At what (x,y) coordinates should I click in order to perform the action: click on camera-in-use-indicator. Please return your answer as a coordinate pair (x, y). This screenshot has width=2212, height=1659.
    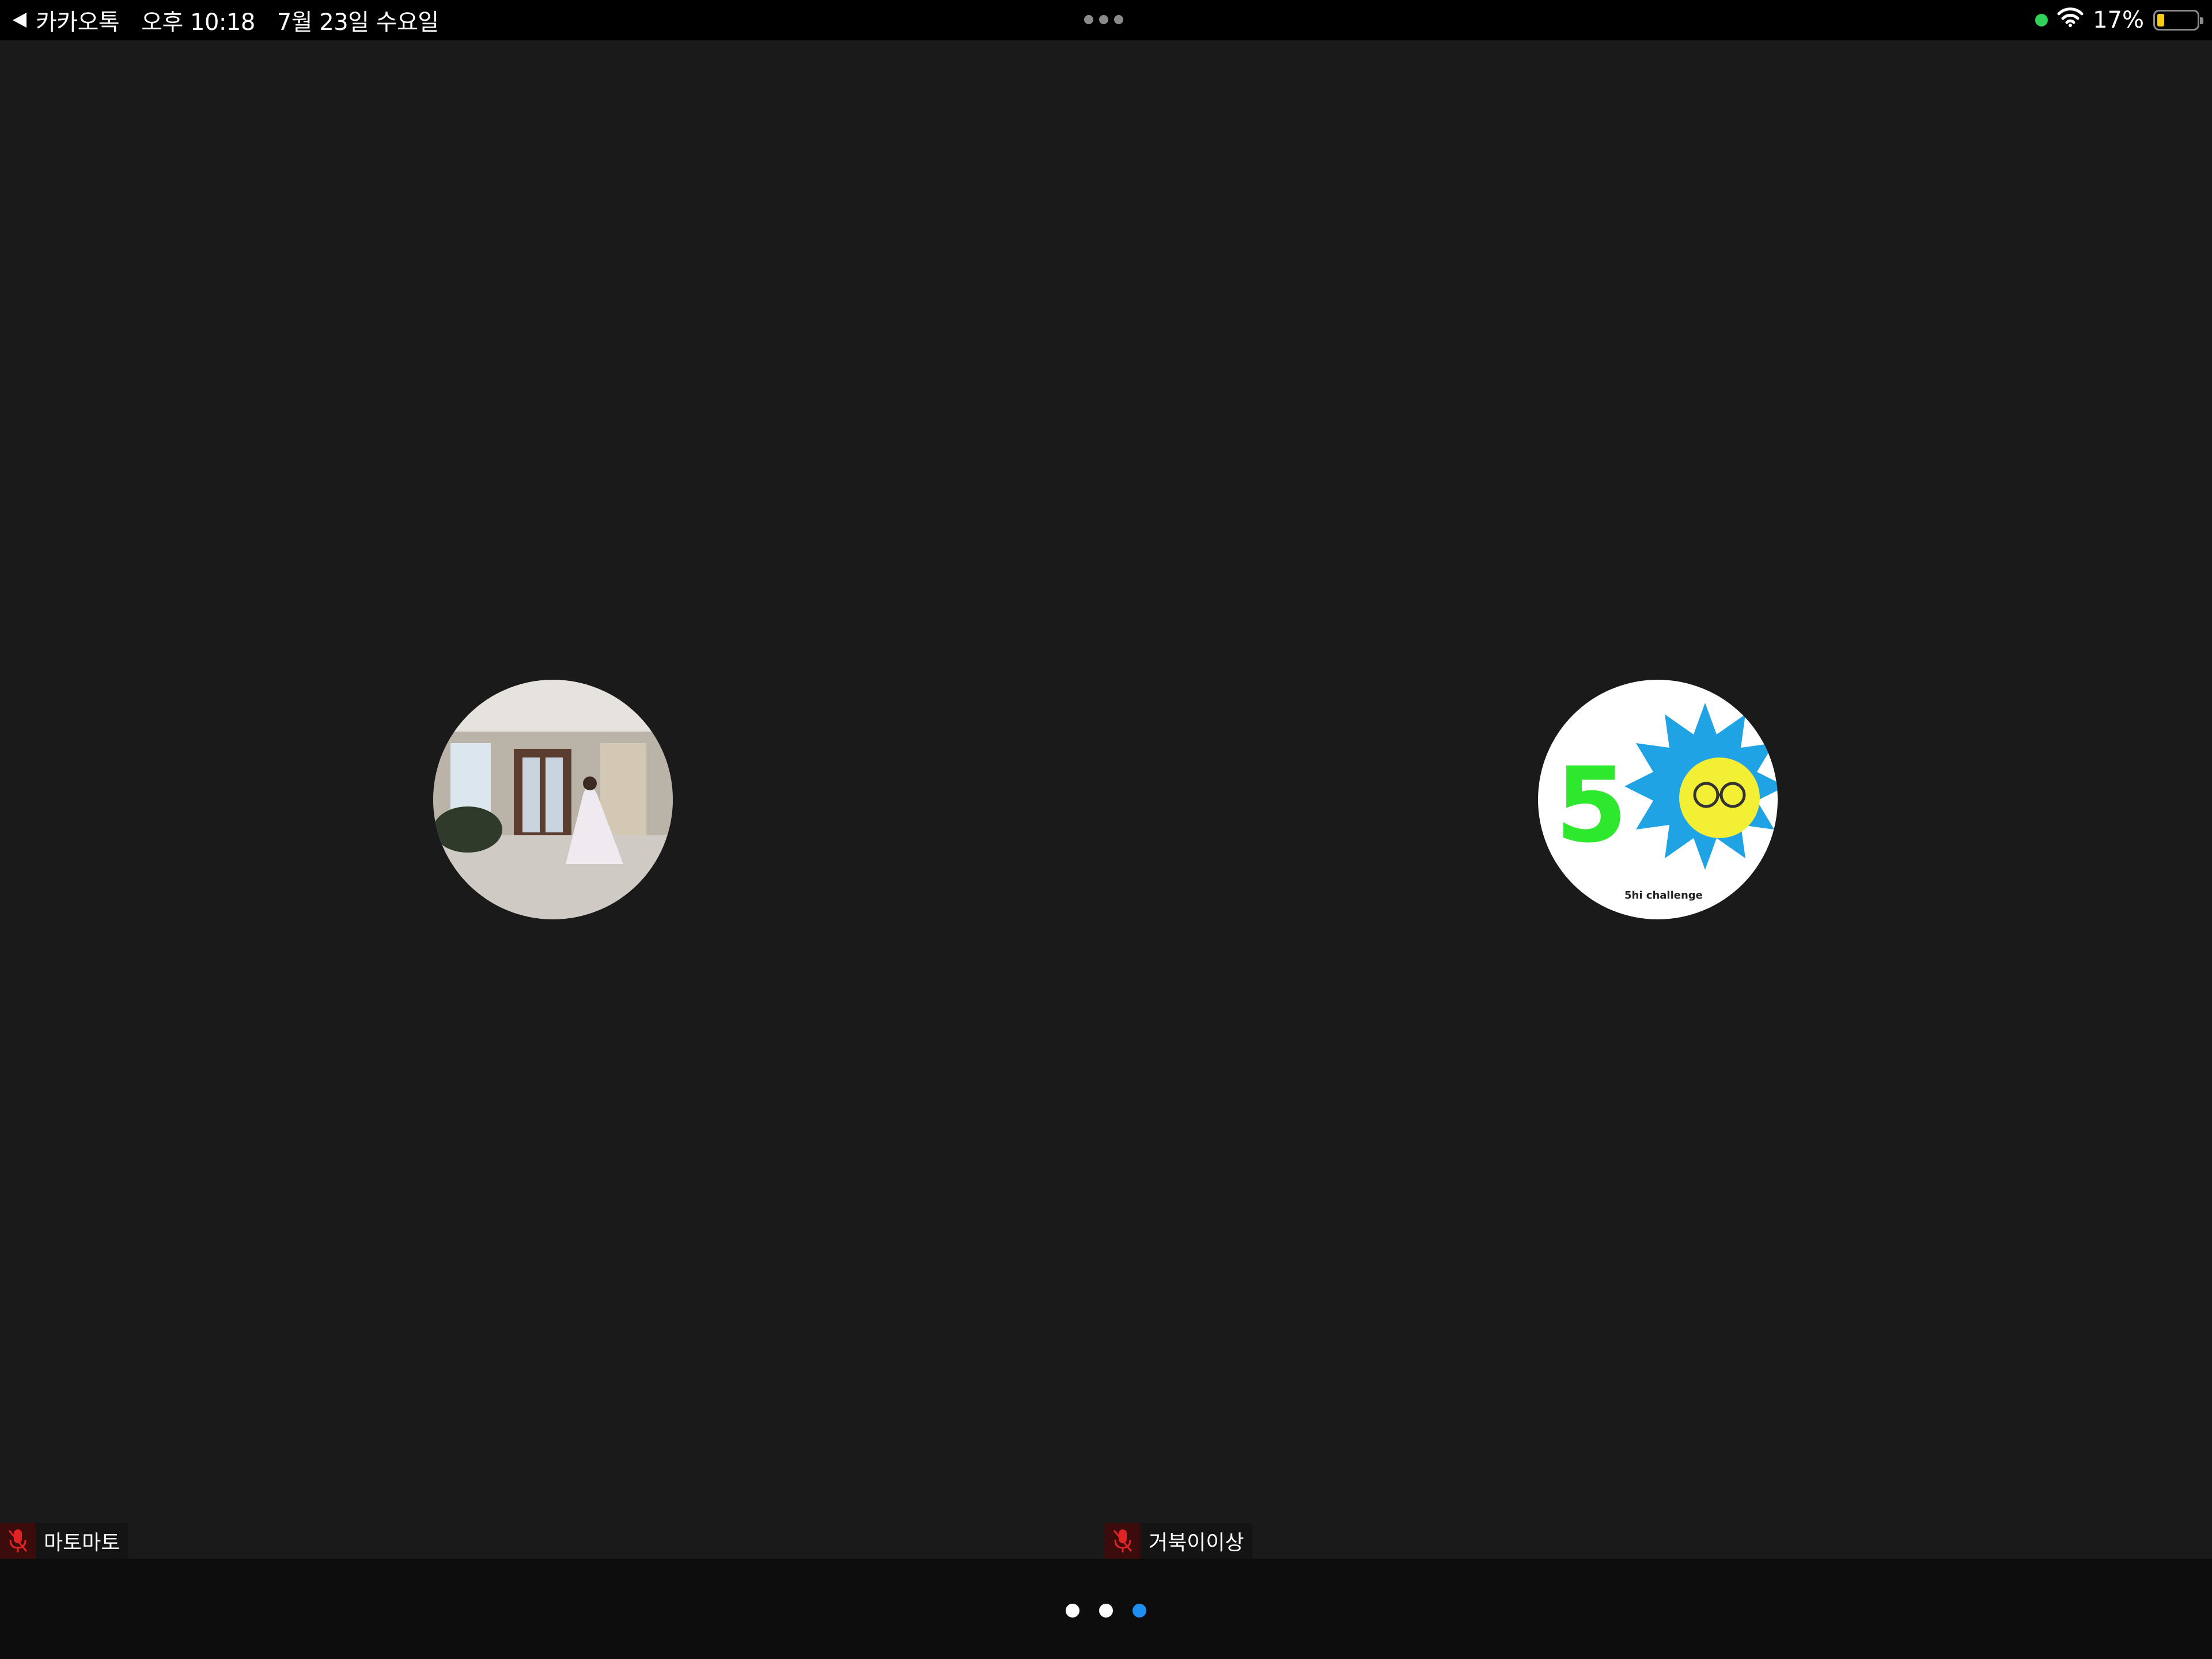
    Looking at the image, I should click on (2041, 20).